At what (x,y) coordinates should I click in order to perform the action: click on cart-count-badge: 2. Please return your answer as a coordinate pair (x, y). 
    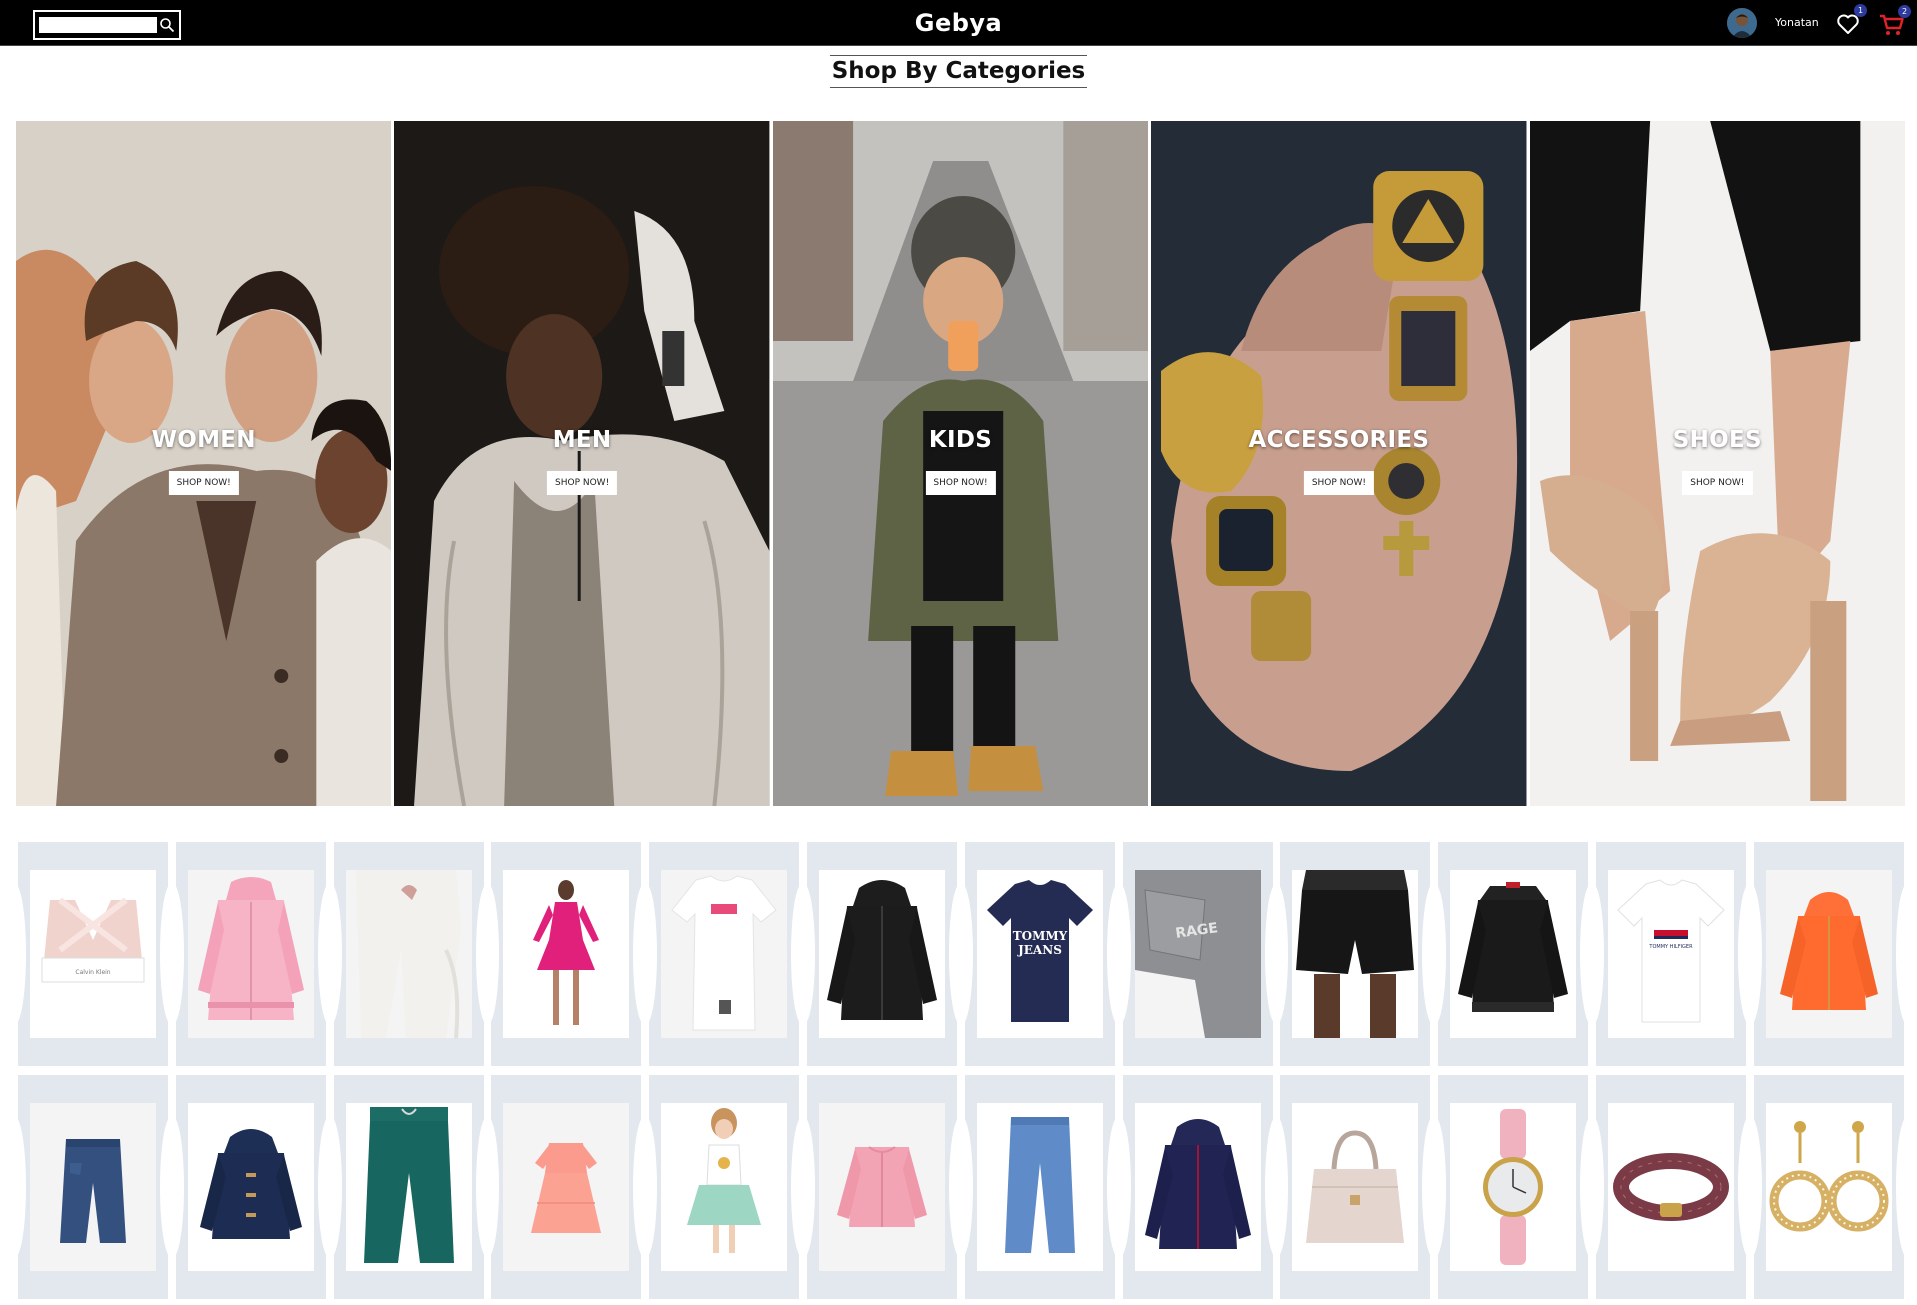
    Looking at the image, I should click on (1904, 11).